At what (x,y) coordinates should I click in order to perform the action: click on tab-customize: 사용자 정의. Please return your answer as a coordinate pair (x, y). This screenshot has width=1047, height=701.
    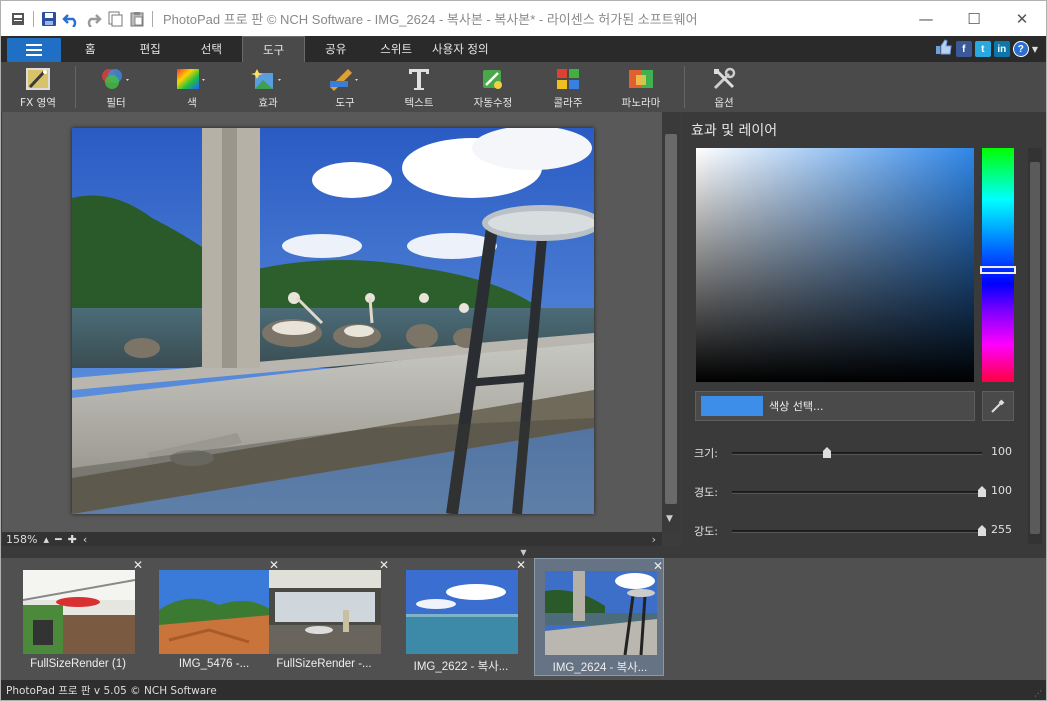
    Looking at the image, I should click on (460, 49).